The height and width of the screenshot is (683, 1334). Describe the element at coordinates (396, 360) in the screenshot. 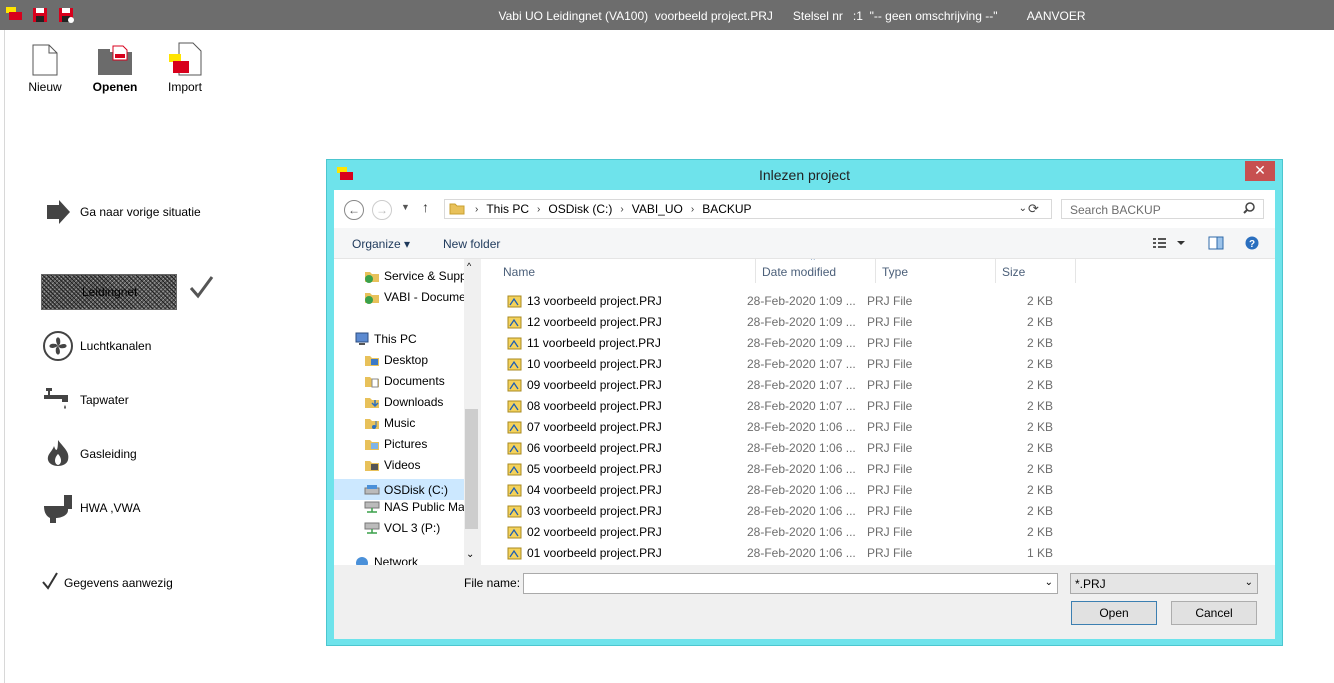

I see `nav-item-desktop: Desktop` at that location.